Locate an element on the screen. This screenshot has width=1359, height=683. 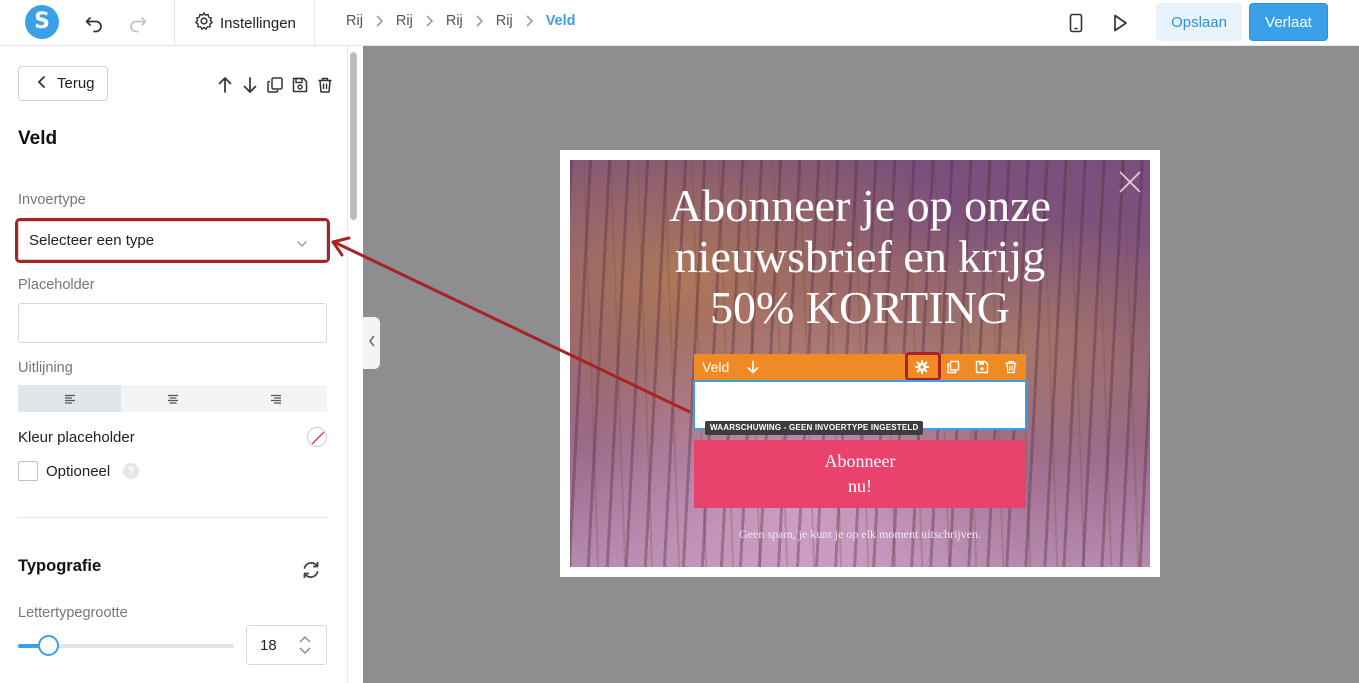
align-right-icon is located at coordinates (275, 398).